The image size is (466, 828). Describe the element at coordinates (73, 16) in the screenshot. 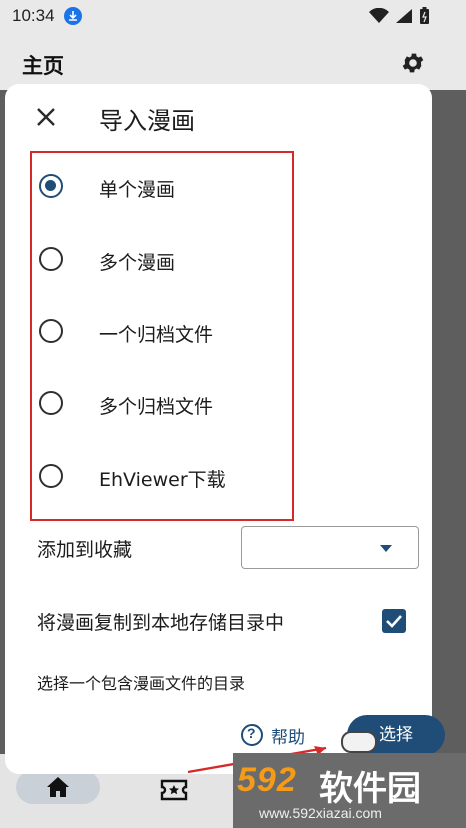

I see `download-icon` at that location.